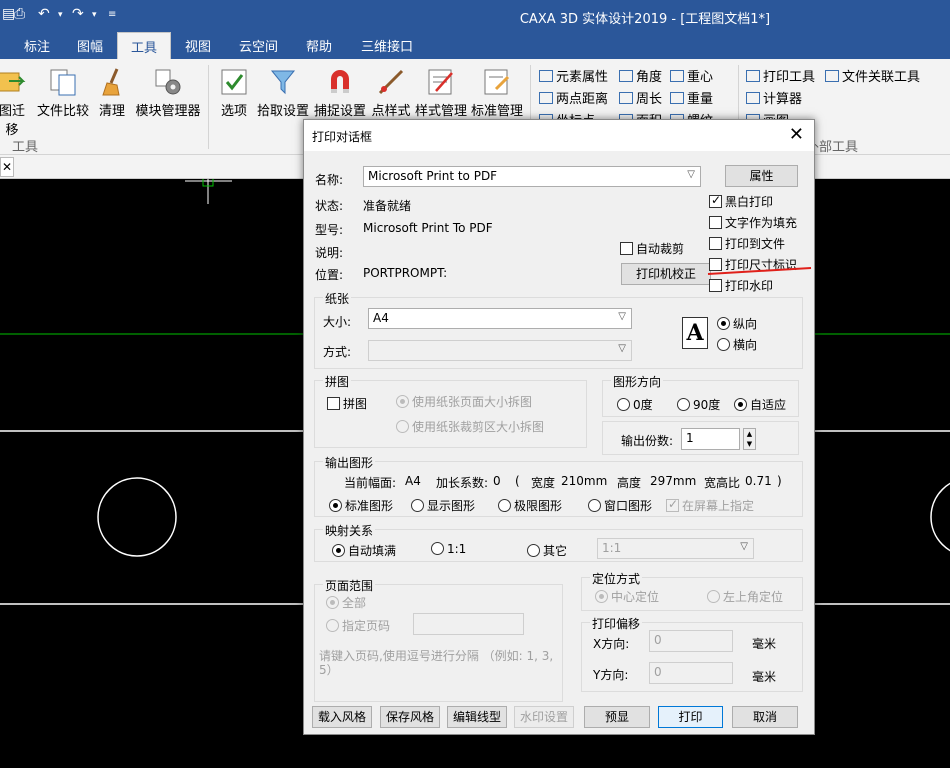  I want to click on window-figure-radio: 窗口图形, so click(620, 505).